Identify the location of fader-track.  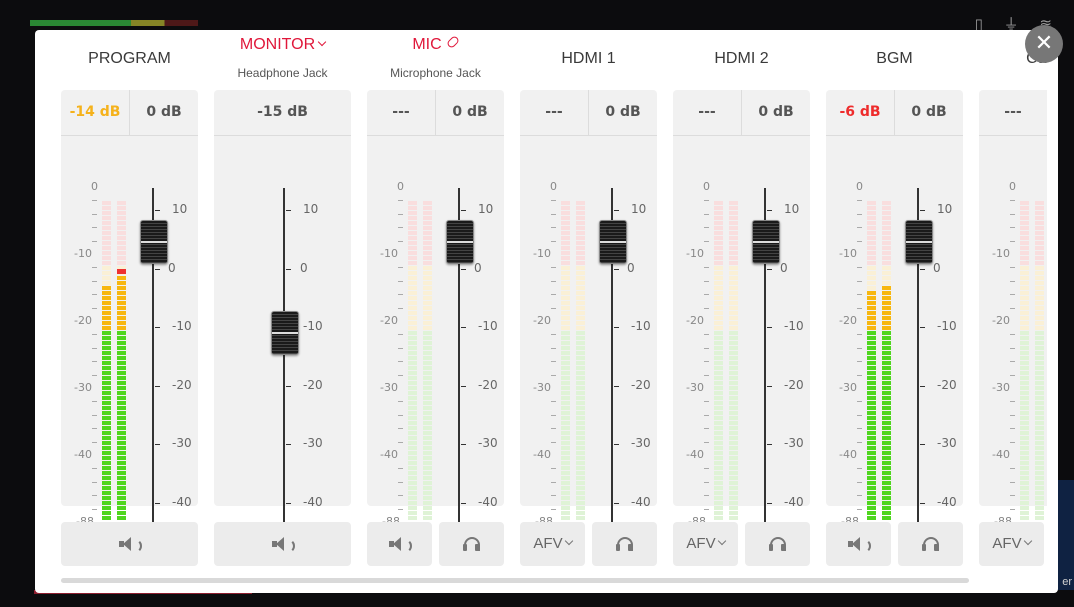
(284, 355).